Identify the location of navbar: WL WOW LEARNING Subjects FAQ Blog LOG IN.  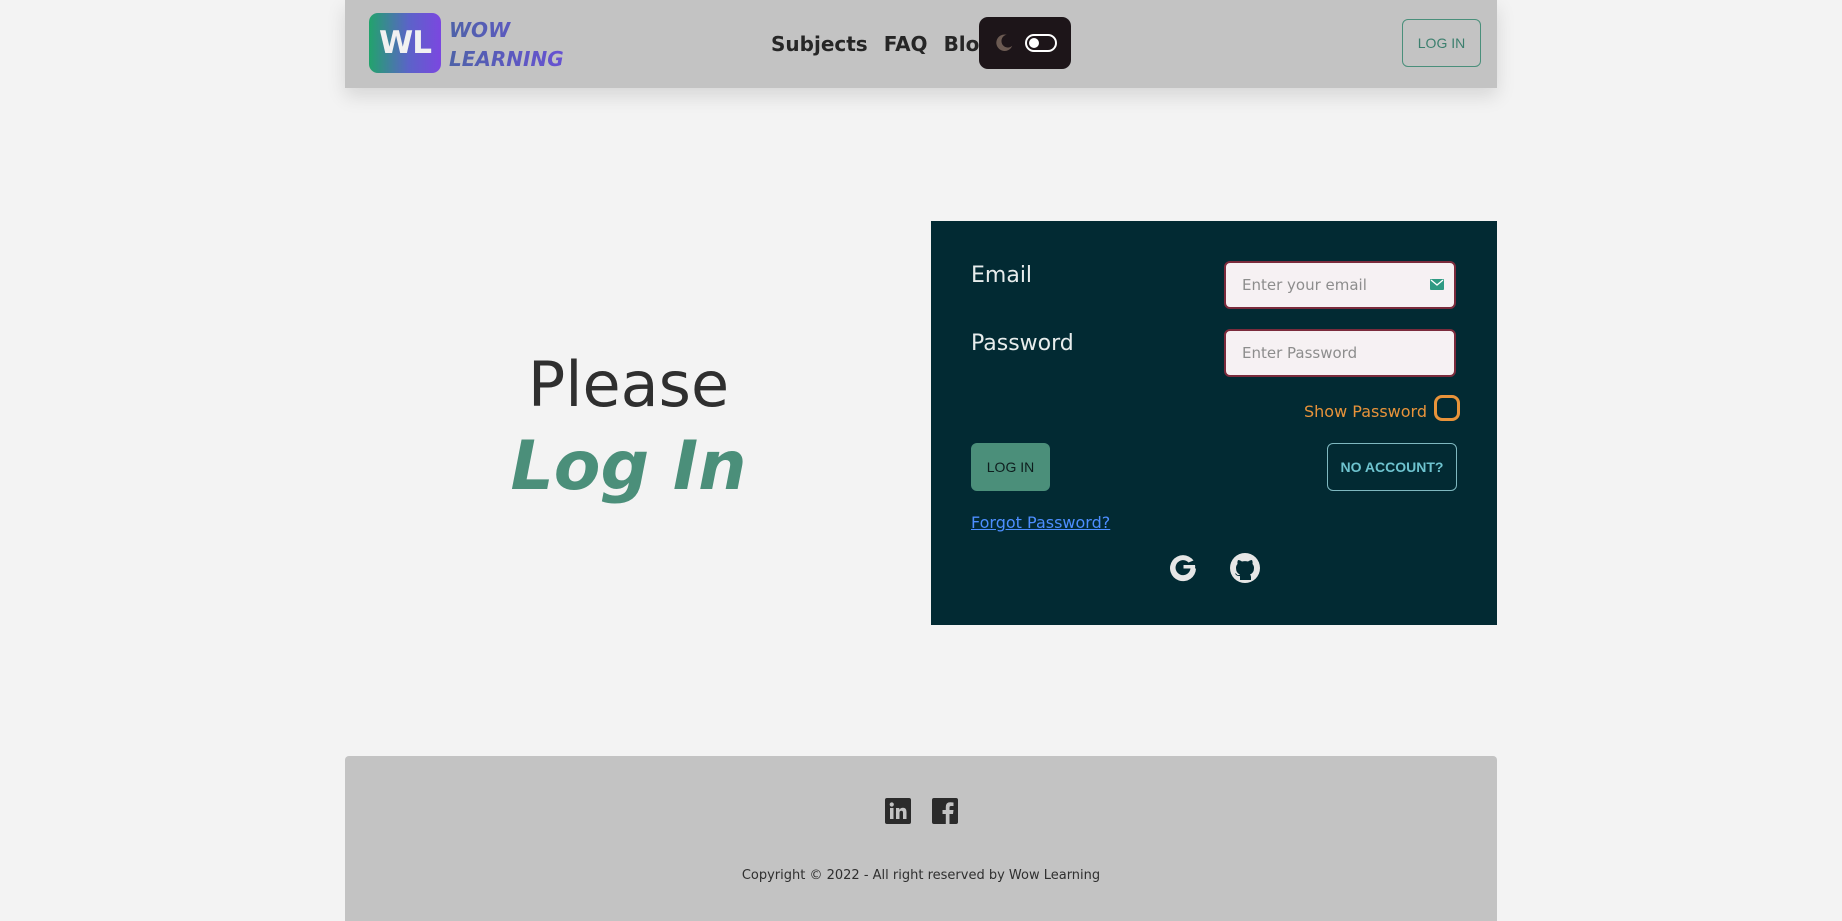
(921, 44).